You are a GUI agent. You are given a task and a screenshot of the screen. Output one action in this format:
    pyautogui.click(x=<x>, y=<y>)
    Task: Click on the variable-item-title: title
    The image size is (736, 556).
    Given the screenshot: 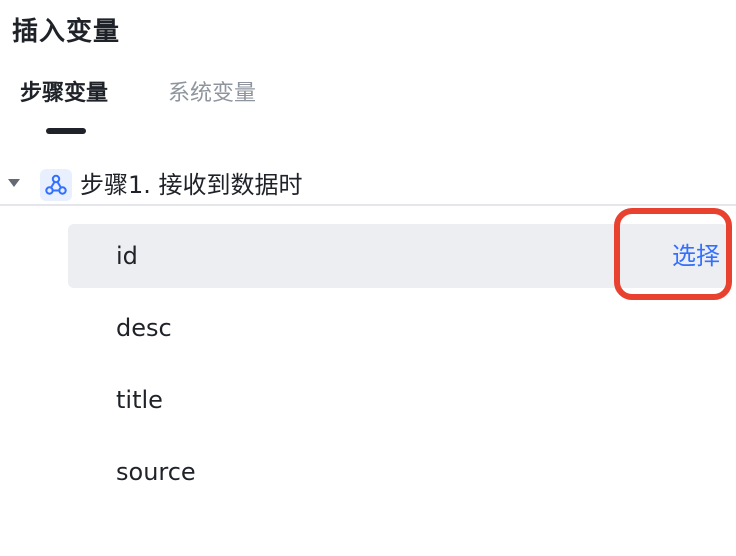 What is the action you would take?
    pyautogui.click(x=398, y=400)
    